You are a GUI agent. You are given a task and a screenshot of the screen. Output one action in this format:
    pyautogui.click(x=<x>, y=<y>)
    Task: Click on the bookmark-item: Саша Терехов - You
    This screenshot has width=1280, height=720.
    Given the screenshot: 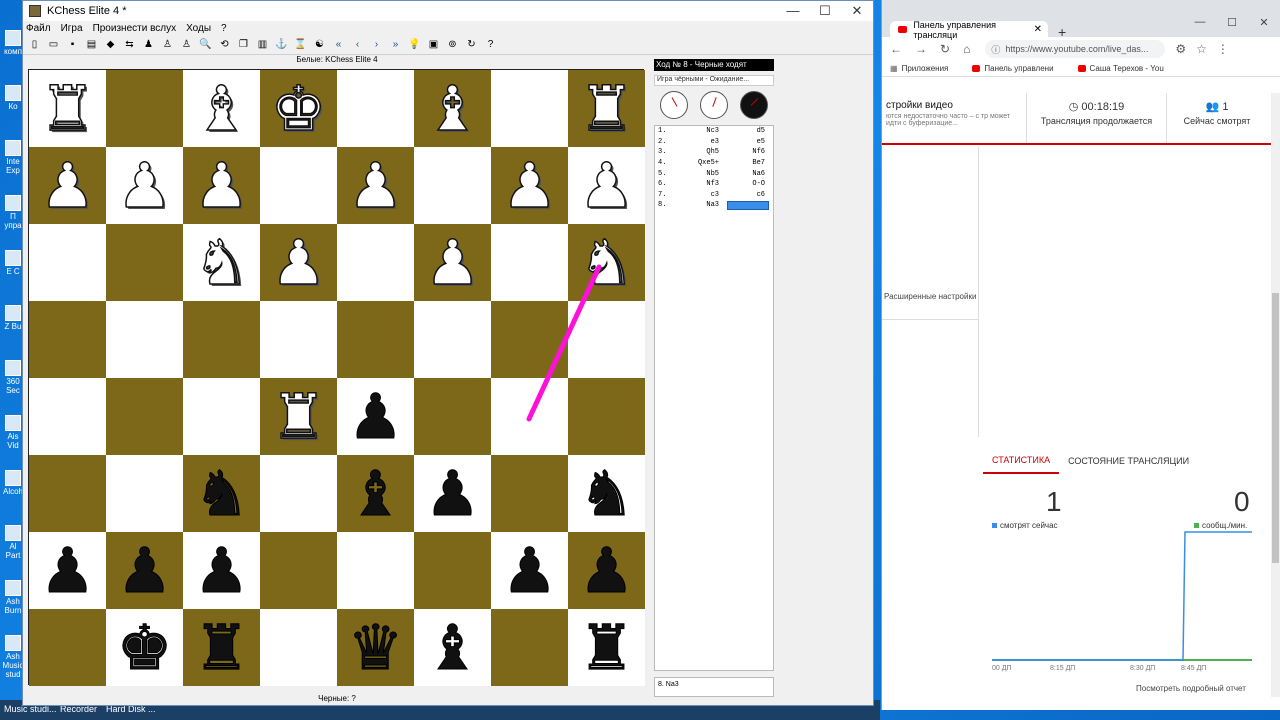 What is the action you would take?
    pyautogui.click(x=1126, y=68)
    